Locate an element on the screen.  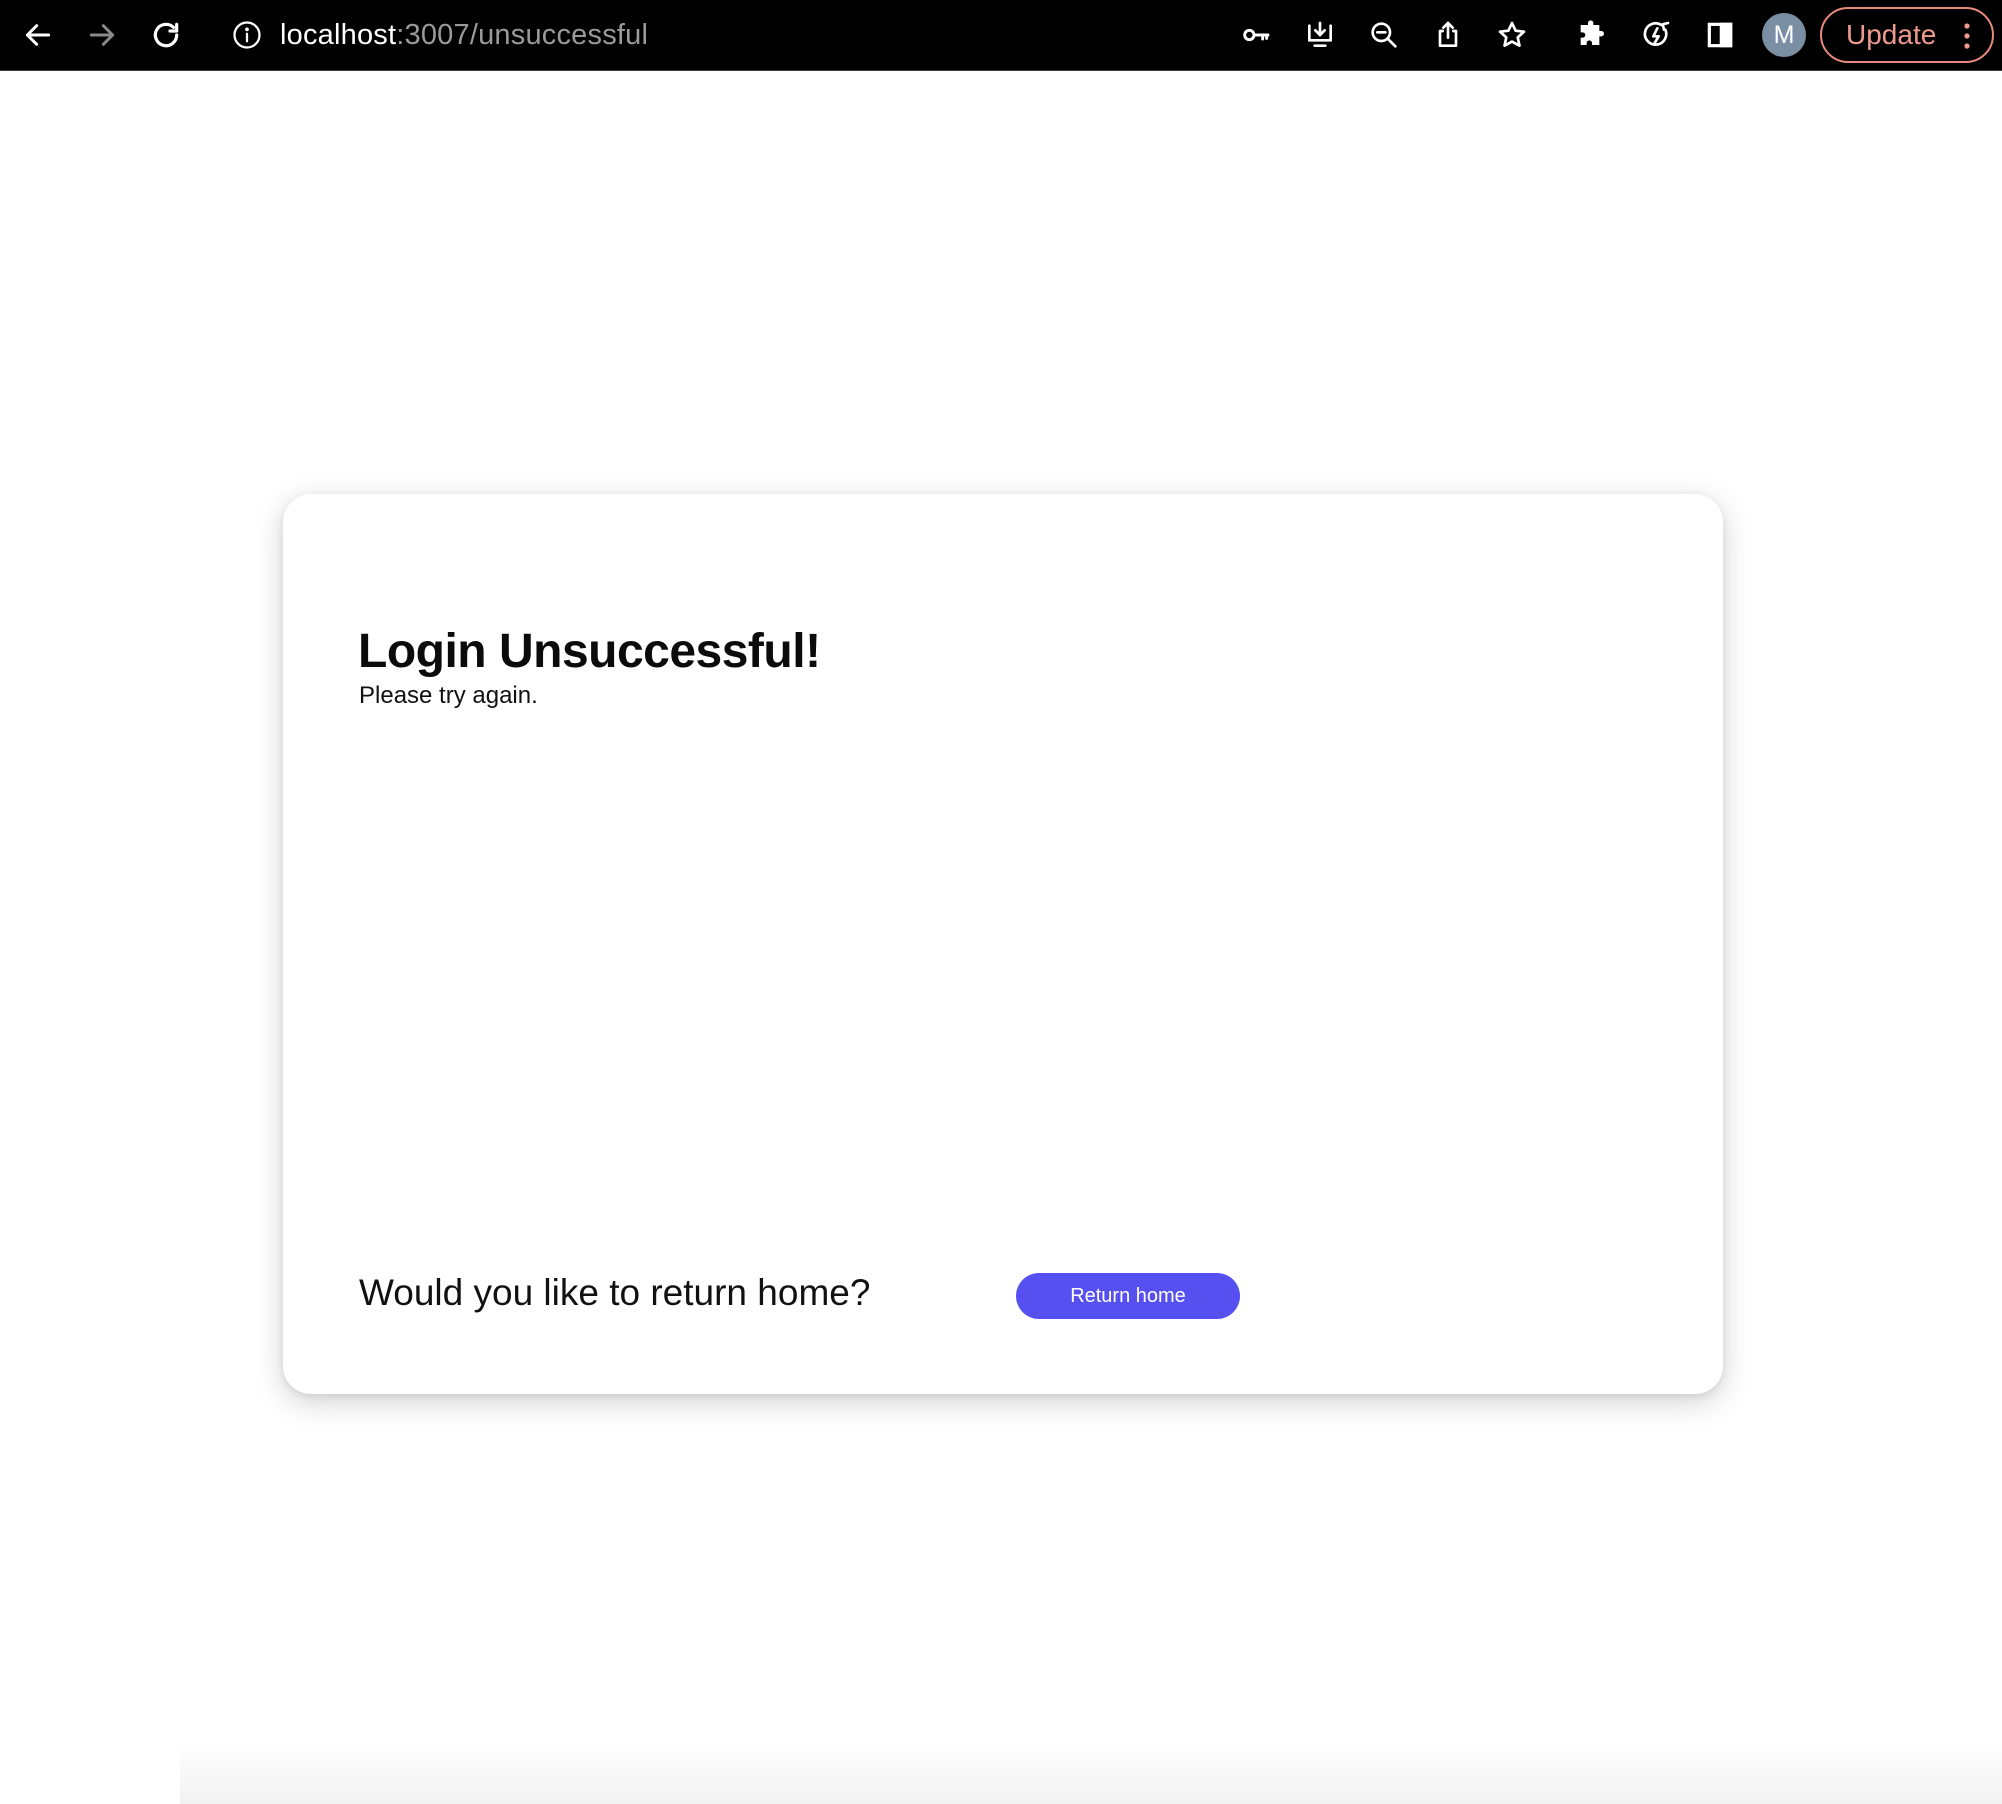
page-title: Login Unsuccessful! is located at coordinates (589, 651).